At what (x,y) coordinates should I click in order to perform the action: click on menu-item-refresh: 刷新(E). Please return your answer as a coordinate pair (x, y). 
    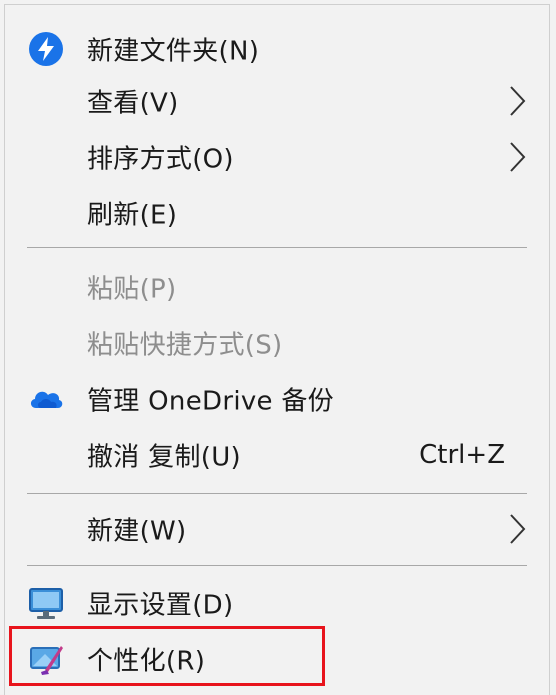
    Looking at the image, I should click on (277, 213).